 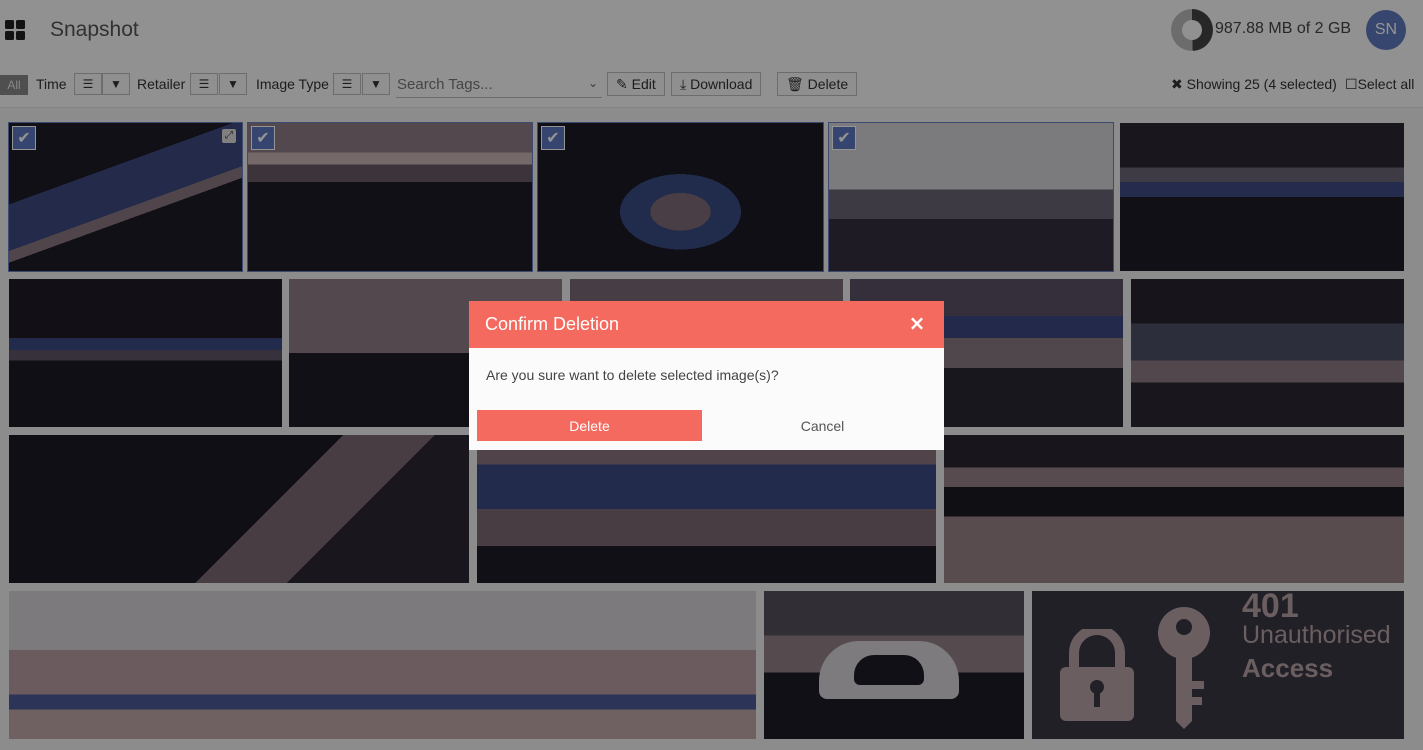 I want to click on cancel-button: Cancel, so click(x=822, y=425).